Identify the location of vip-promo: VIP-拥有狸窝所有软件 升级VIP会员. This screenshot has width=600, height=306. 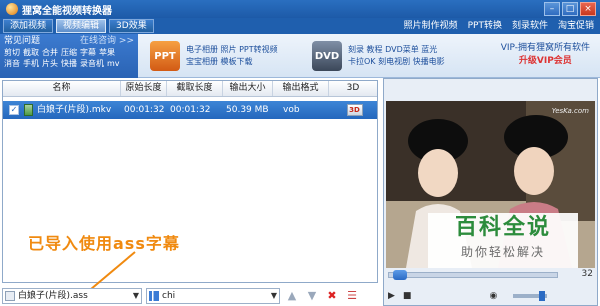
(545, 55).